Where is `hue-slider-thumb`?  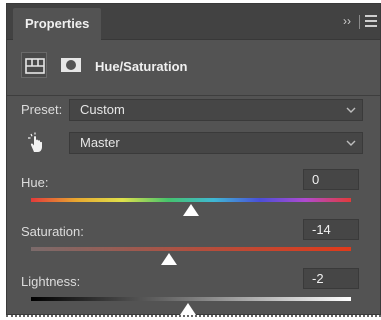
hue-slider-thumb is located at coordinates (191, 210).